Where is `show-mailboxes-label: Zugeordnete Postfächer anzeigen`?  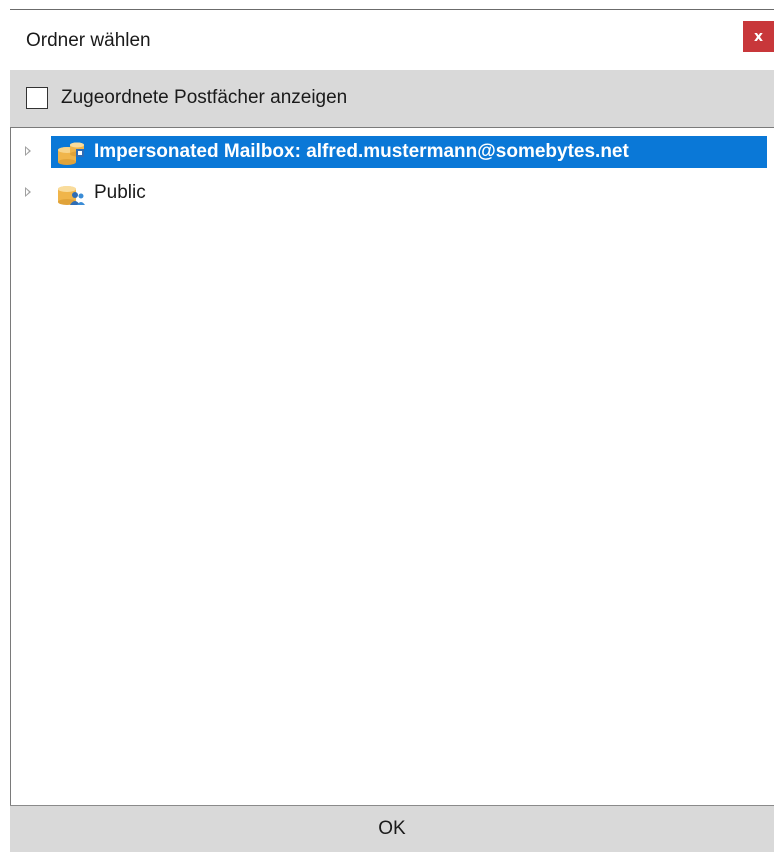 show-mailboxes-label: Zugeordnete Postfächer anzeigen is located at coordinates (204, 98).